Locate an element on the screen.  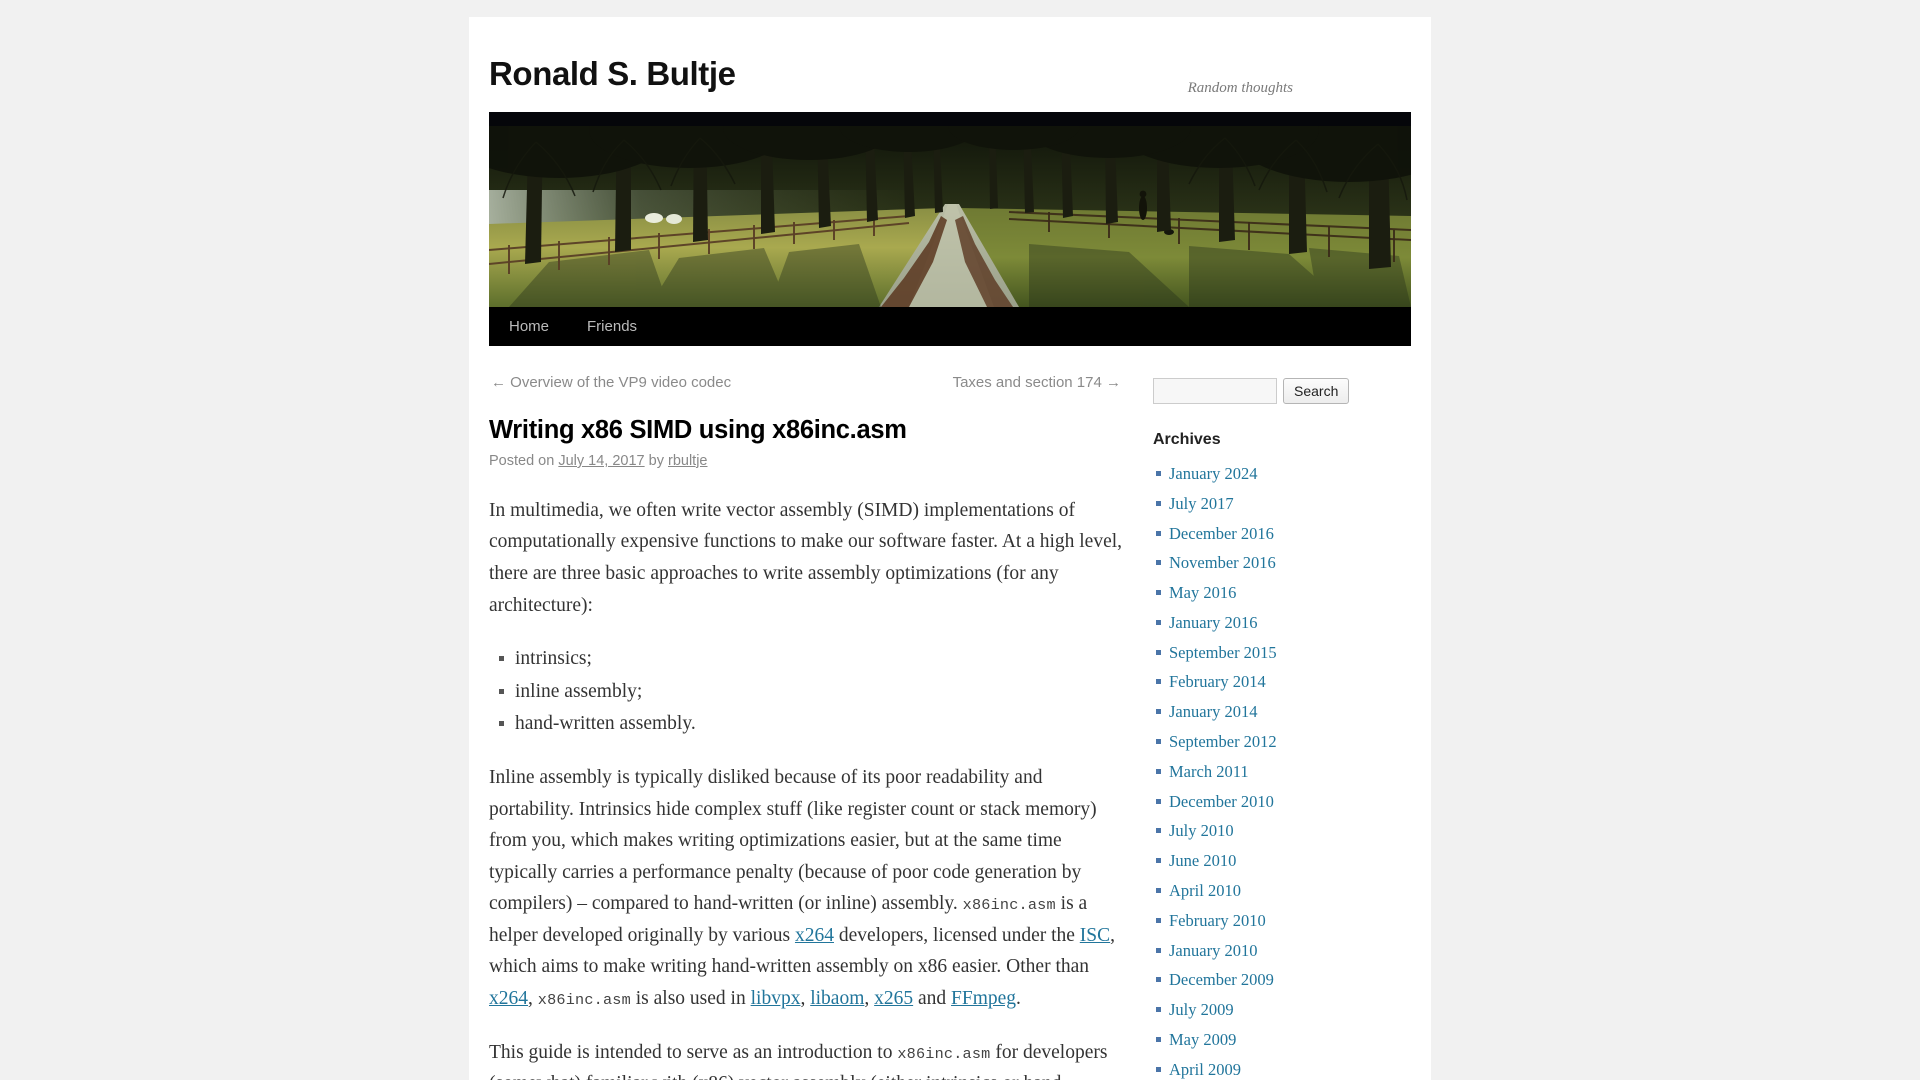
archive-link: April 2010 is located at coordinates (1205, 890).